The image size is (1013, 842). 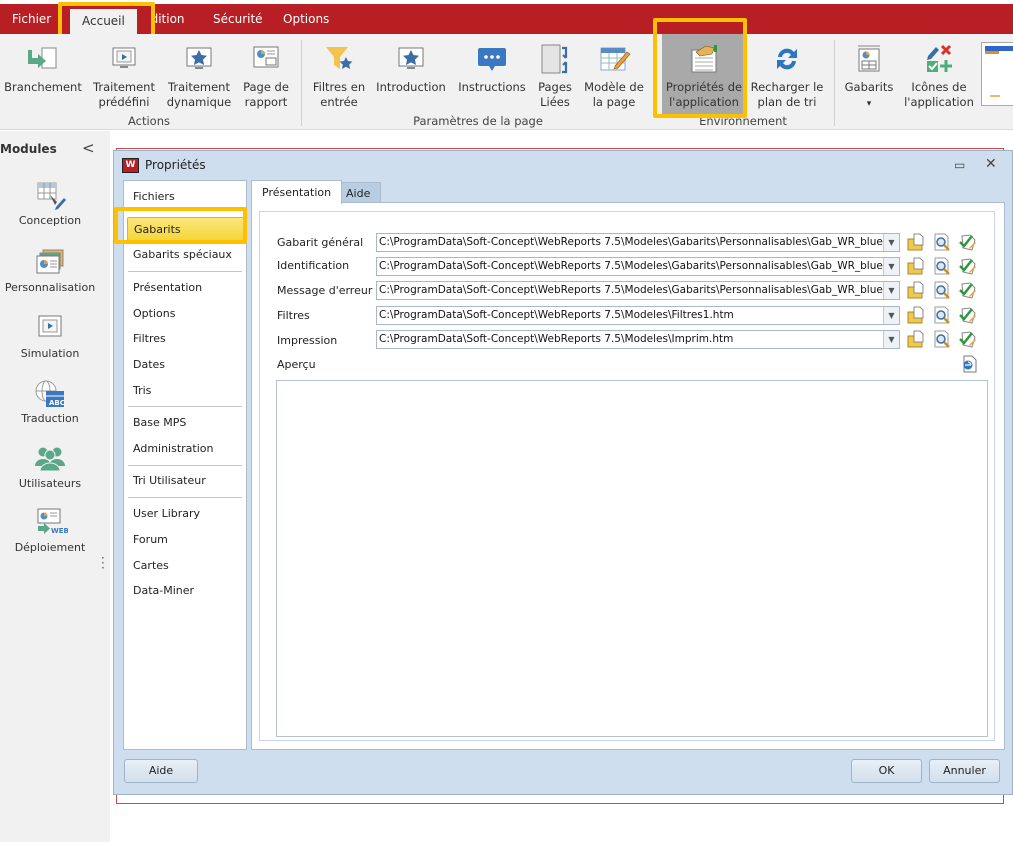 What do you see at coordinates (238, 19) in the screenshot?
I see `menu-tab-securite: Sécurité` at bounding box center [238, 19].